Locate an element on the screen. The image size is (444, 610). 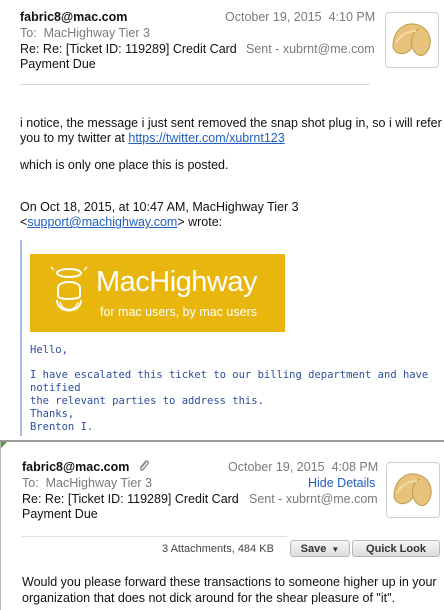
machighway-mascot-icon is located at coordinates (69, 289).